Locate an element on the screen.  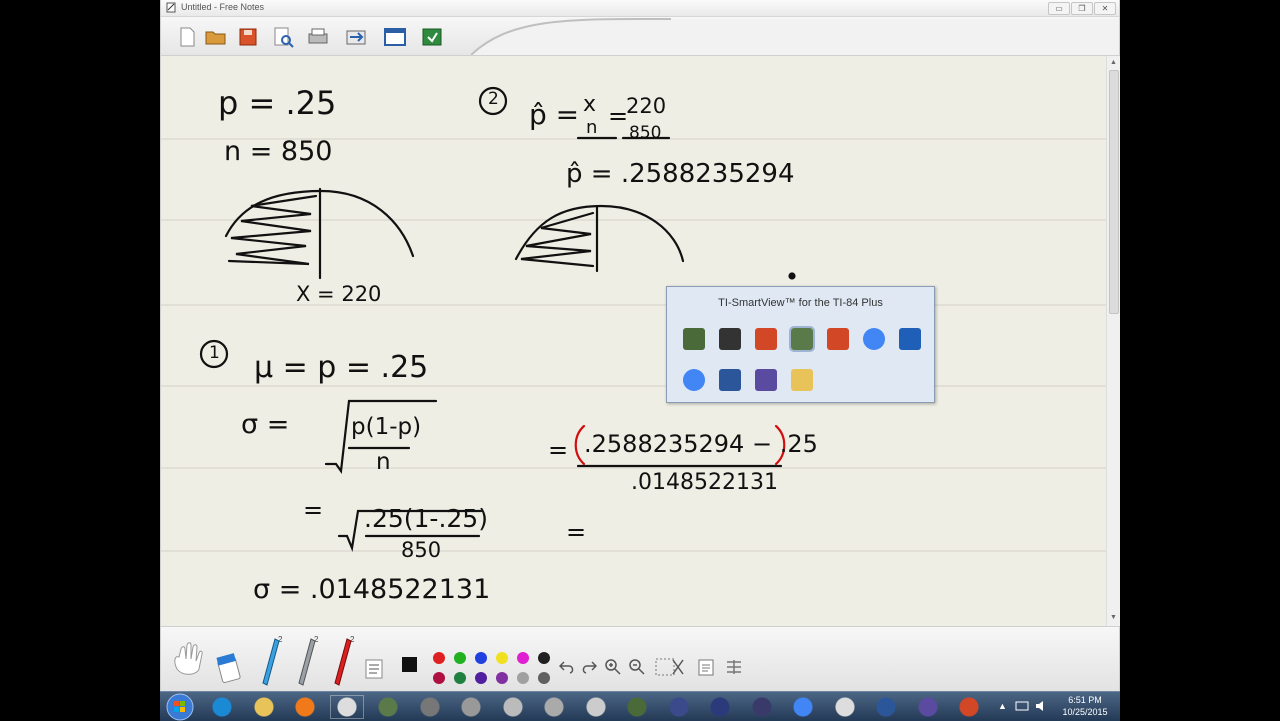
print-icon is located at coordinates (318, 37).